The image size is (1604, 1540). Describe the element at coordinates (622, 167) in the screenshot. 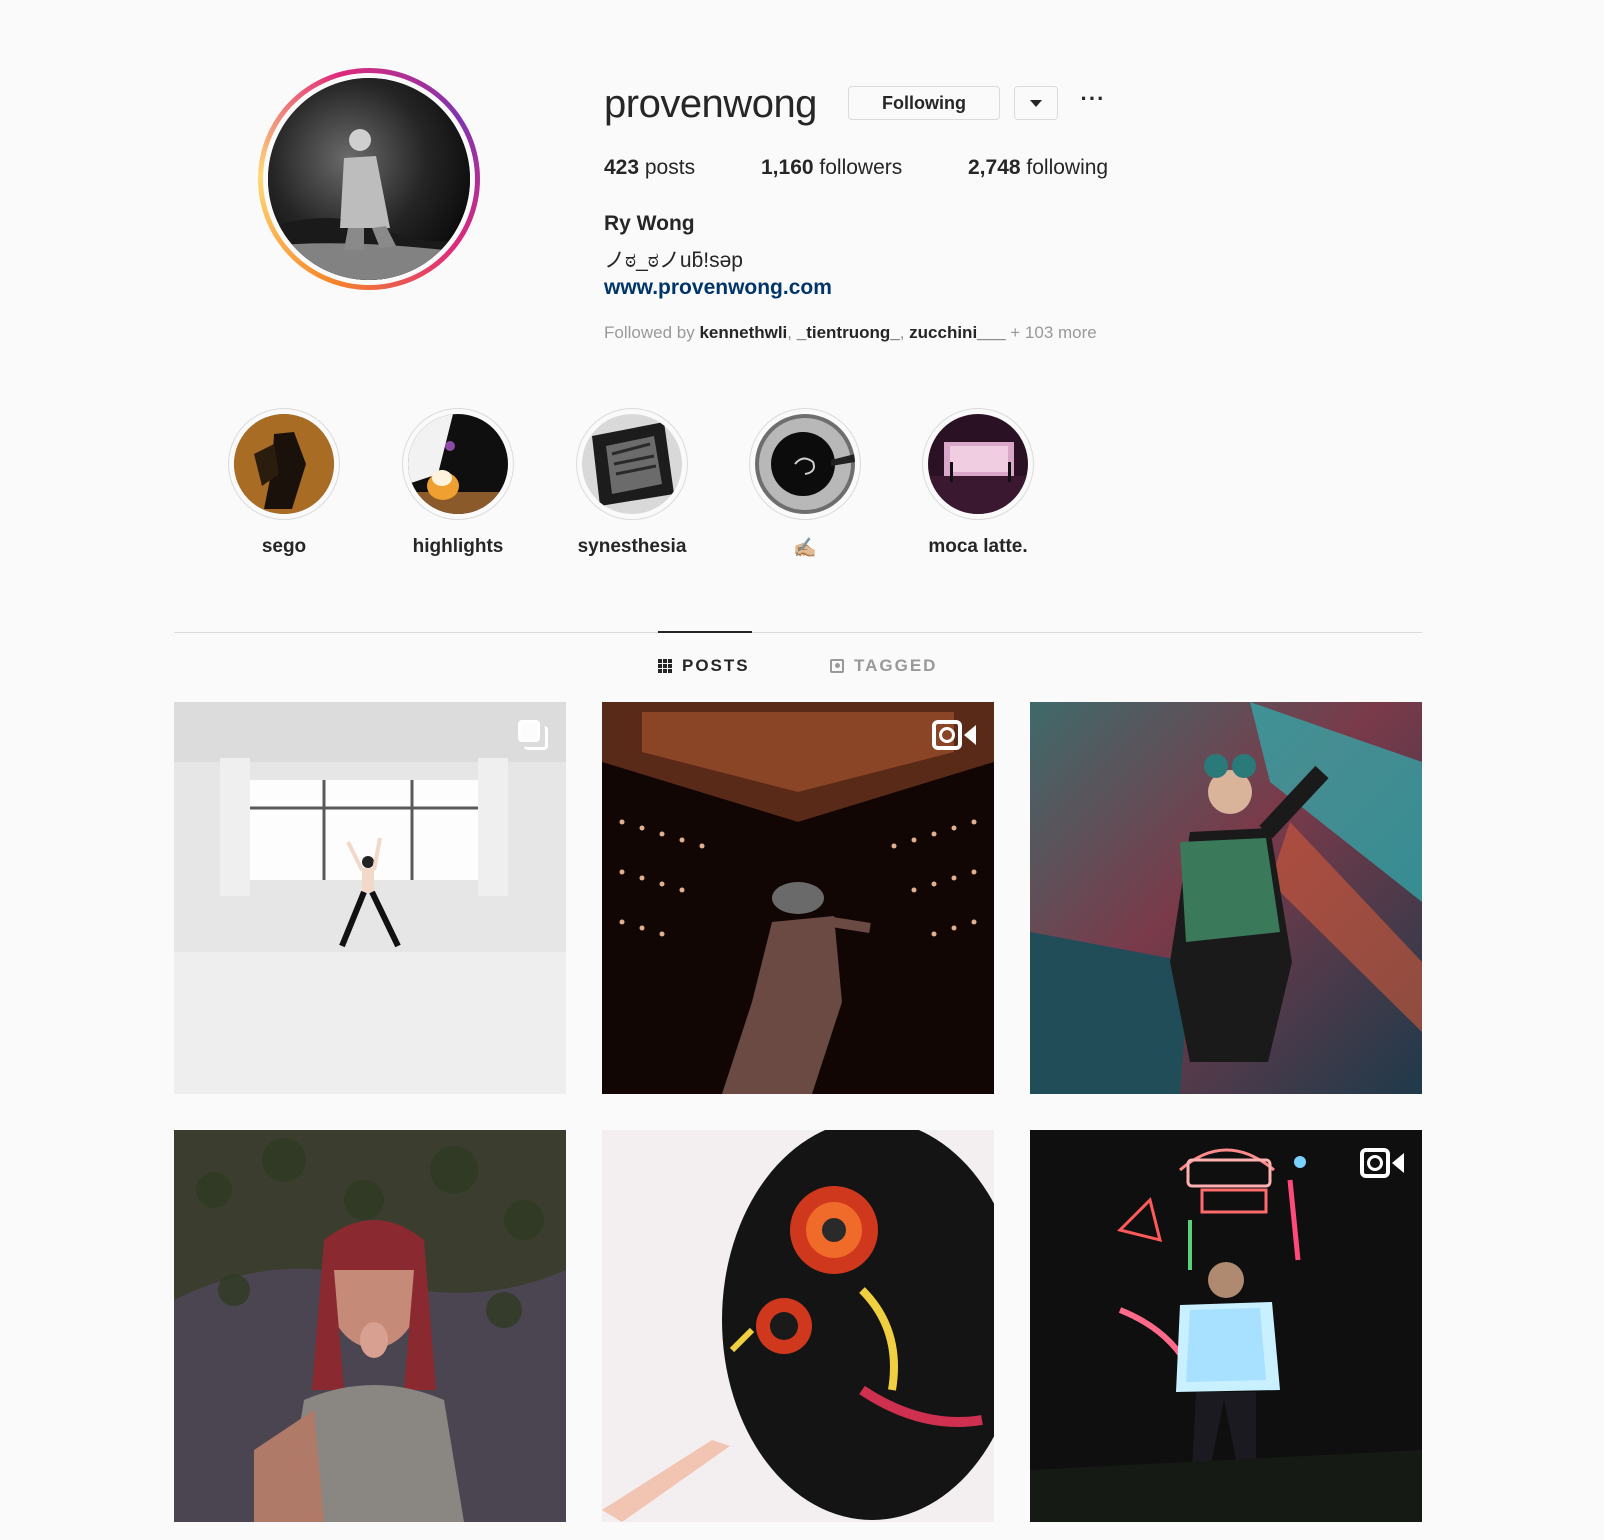

I see `posts-count: 423` at that location.